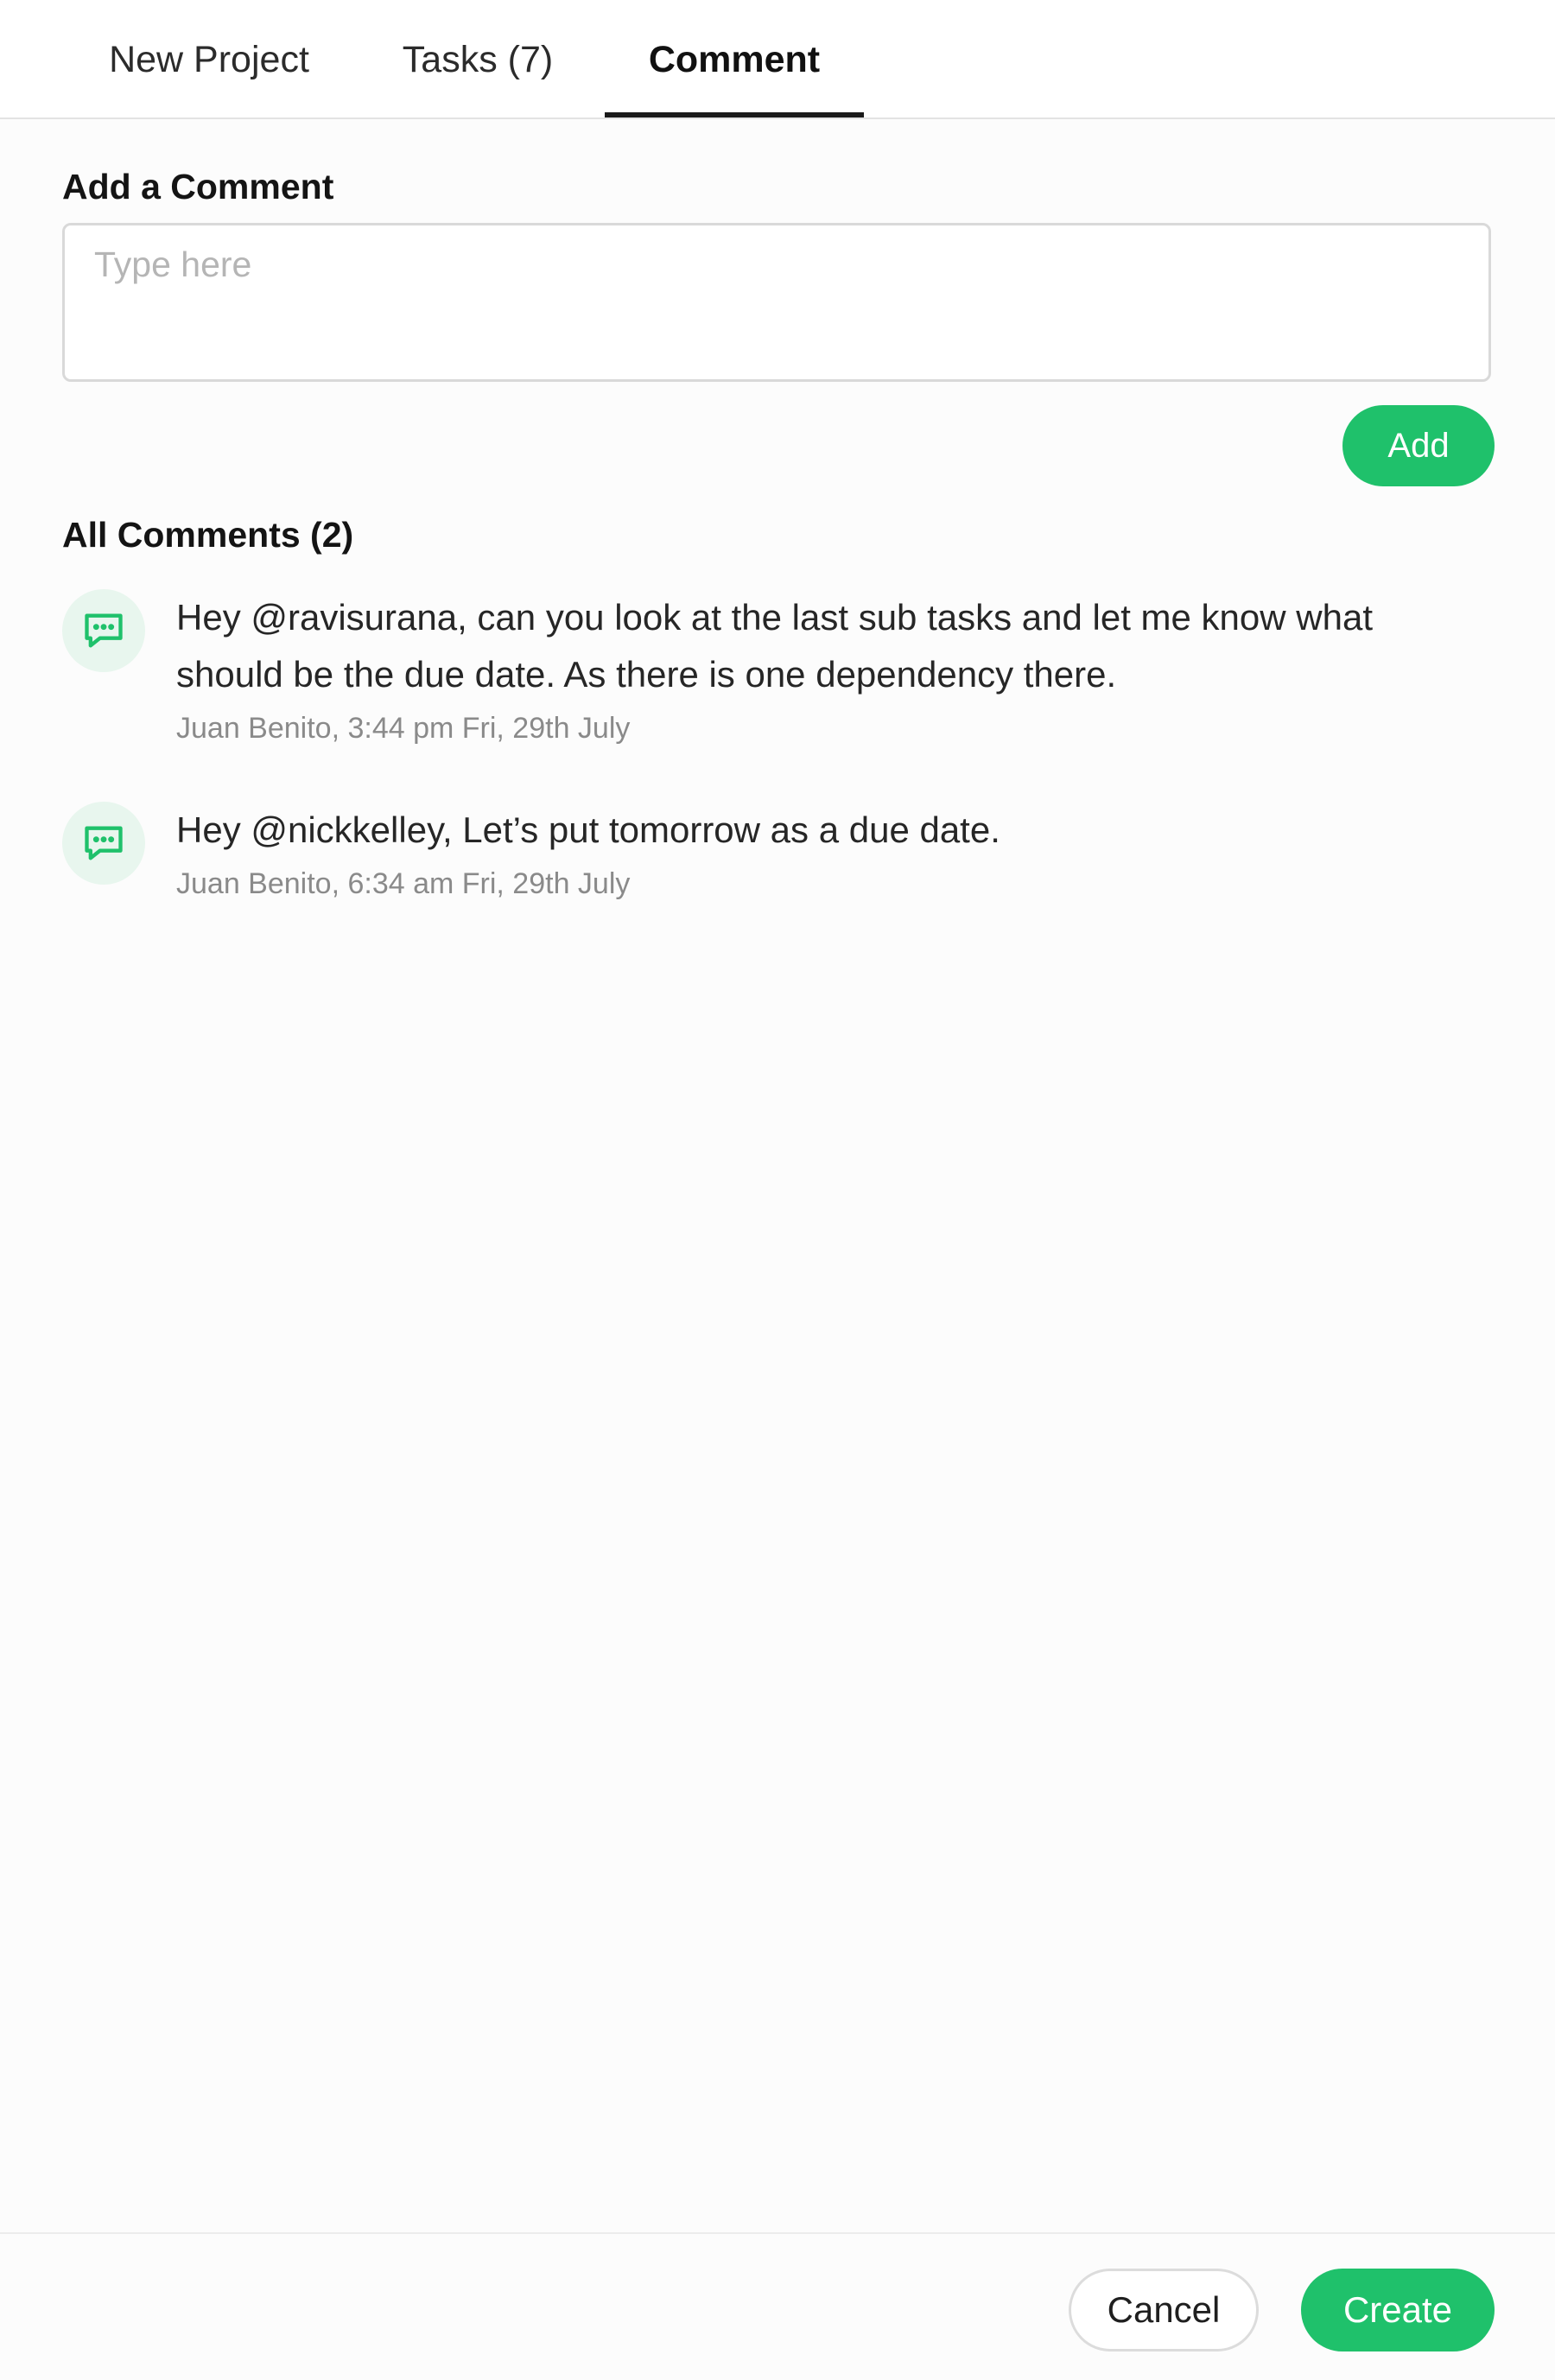 This screenshot has height=2380, width=1555. Describe the element at coordinates (777, 2306) in the screenshot. I see `footer: Cancel Create` at that location.